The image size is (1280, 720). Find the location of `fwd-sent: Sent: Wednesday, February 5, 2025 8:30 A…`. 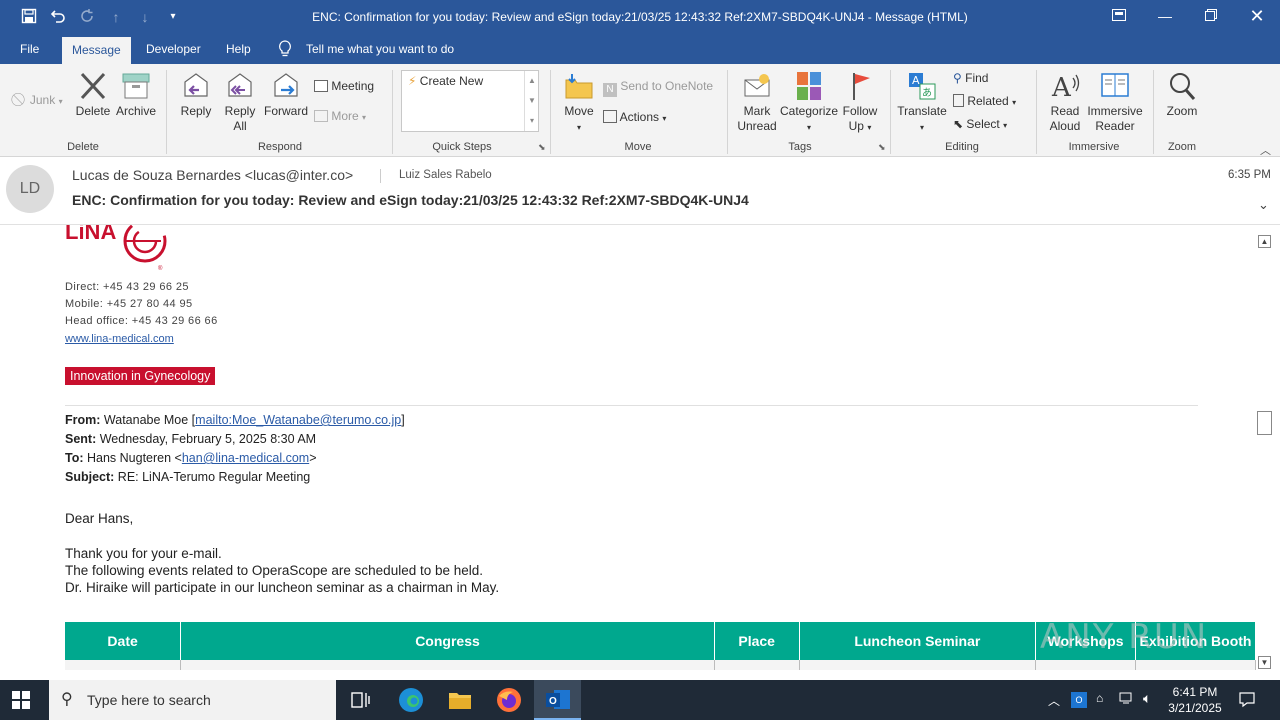

fwd-sent: Sent: Wednesday, February 5, 2025 8:30 A… is located at coordinates (191, 439).